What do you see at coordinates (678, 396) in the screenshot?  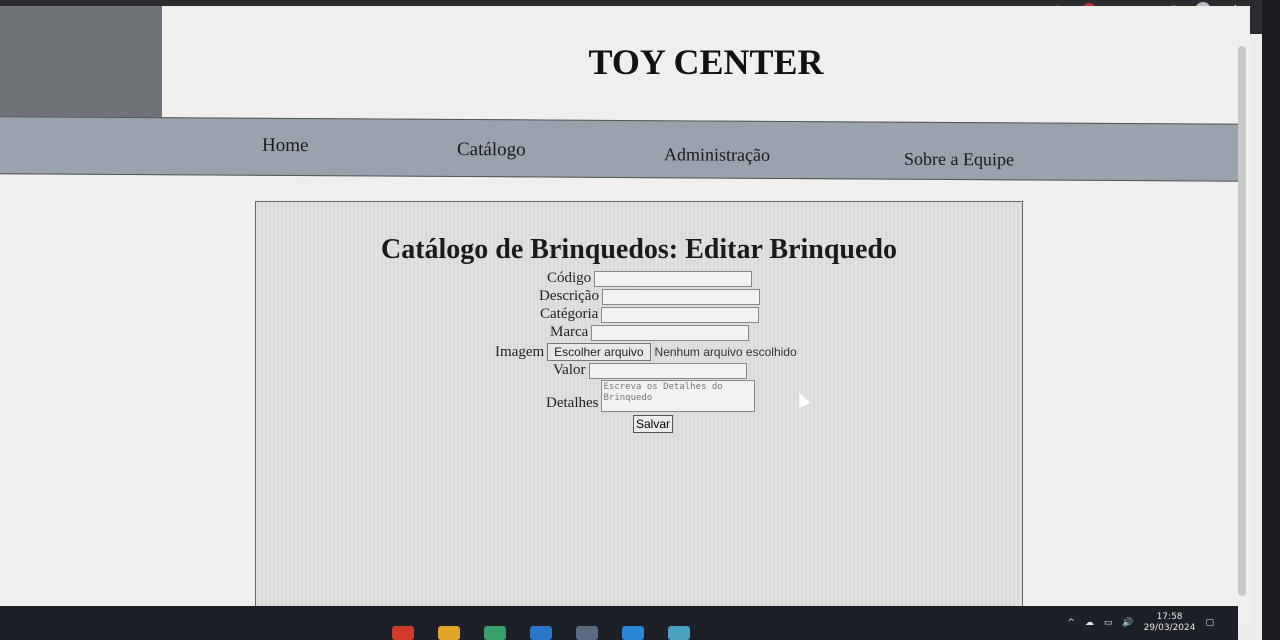 I see `detalhes-textarea: Escreva os Detalhes do Brinquedo` at bounding box center [678, 396].